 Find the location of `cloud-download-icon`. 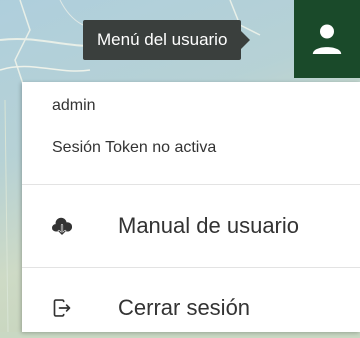

cloud-download-icon is located at coordinates (62, 226).